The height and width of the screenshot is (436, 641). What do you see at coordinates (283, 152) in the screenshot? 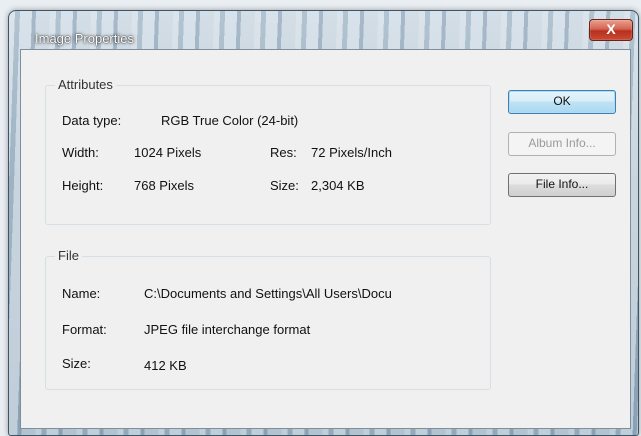
I see `res-label: Res:` at bounding box center [283, 152].